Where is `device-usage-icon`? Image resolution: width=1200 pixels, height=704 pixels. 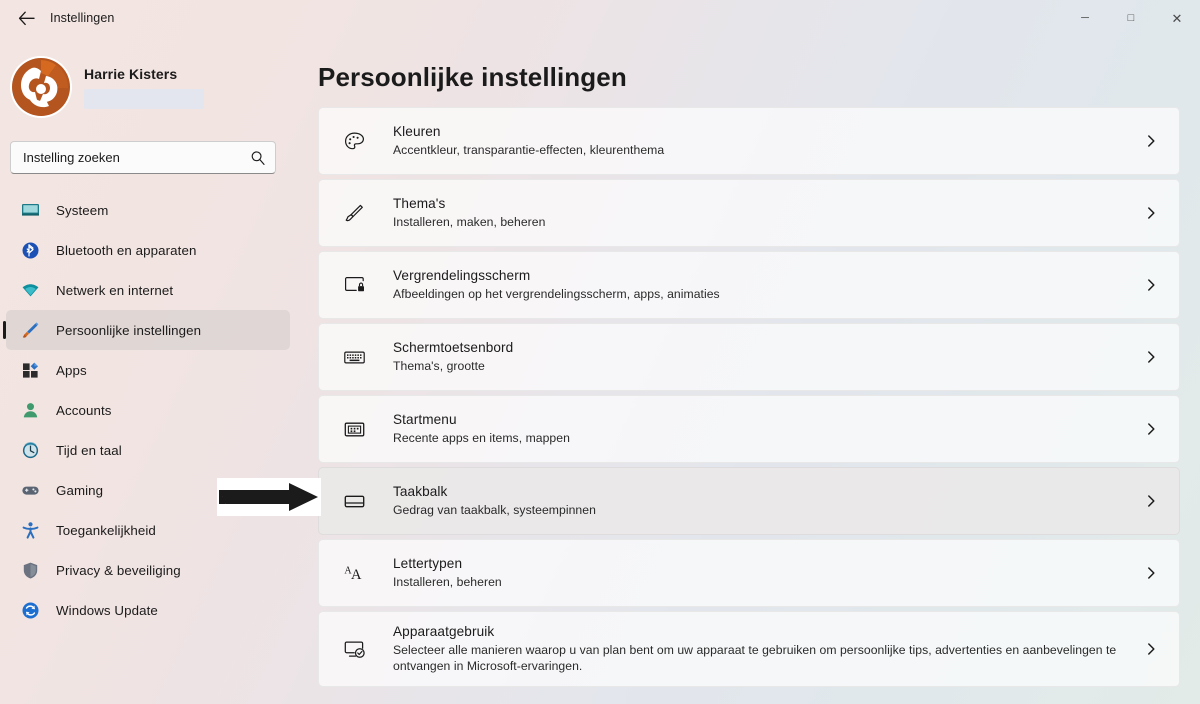
device-usage-icon is located at coordinates (354, 649).